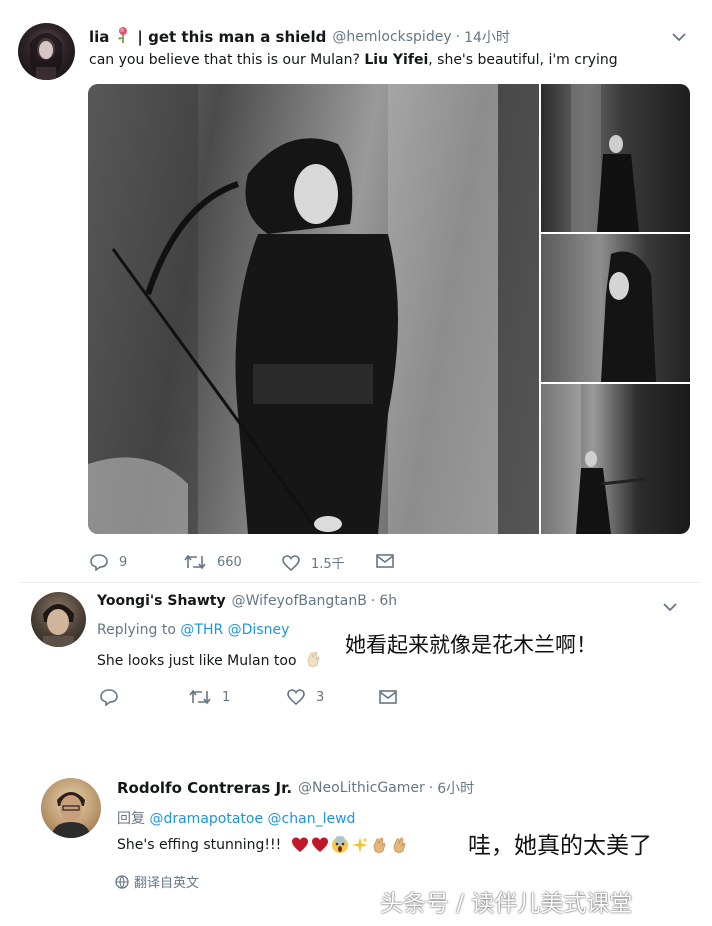 The height and width of the screenshot is (926, 712). I want to click on like-count: 3, so click(320, 697).